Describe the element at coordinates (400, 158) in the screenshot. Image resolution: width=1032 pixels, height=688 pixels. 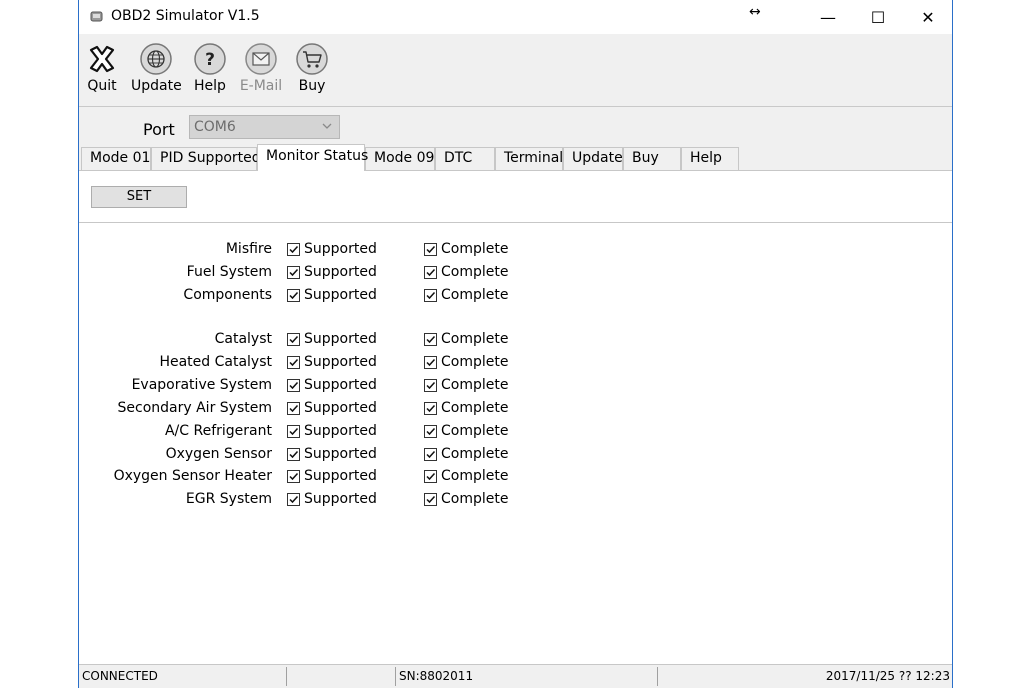
I see `tab-mode-09: Mode 09` at that location.